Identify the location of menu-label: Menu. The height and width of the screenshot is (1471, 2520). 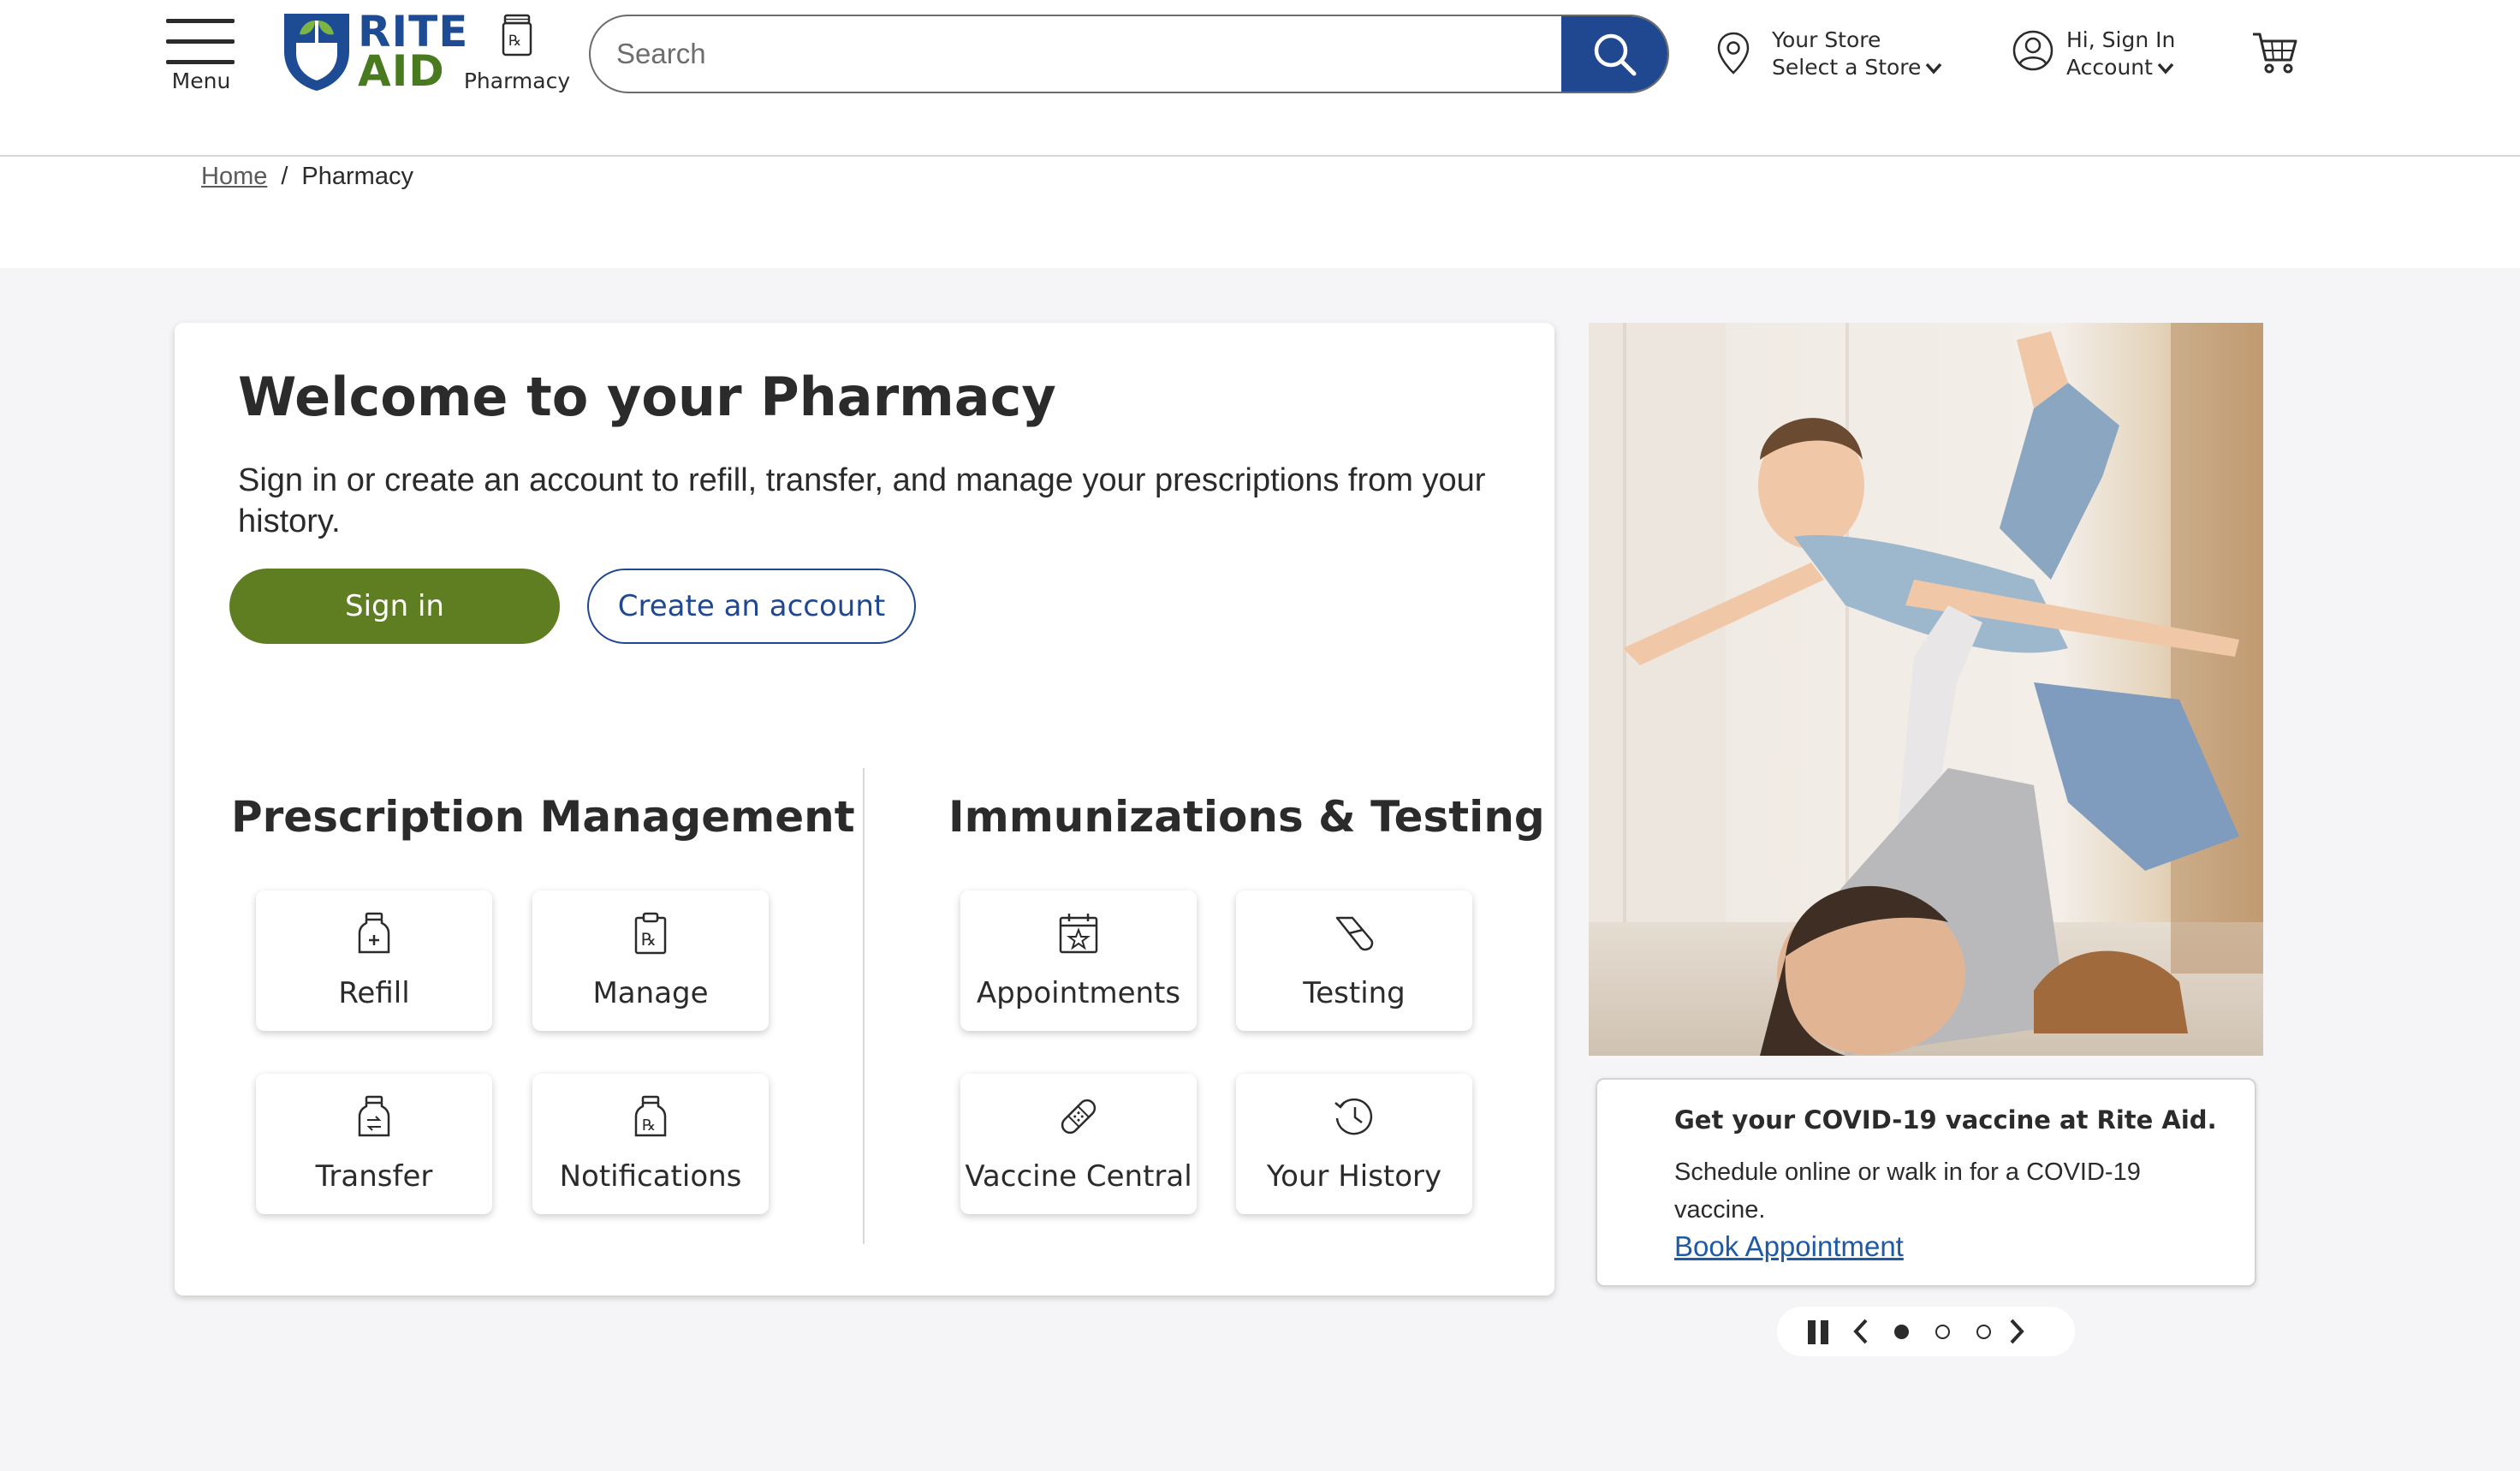
(201, 80).